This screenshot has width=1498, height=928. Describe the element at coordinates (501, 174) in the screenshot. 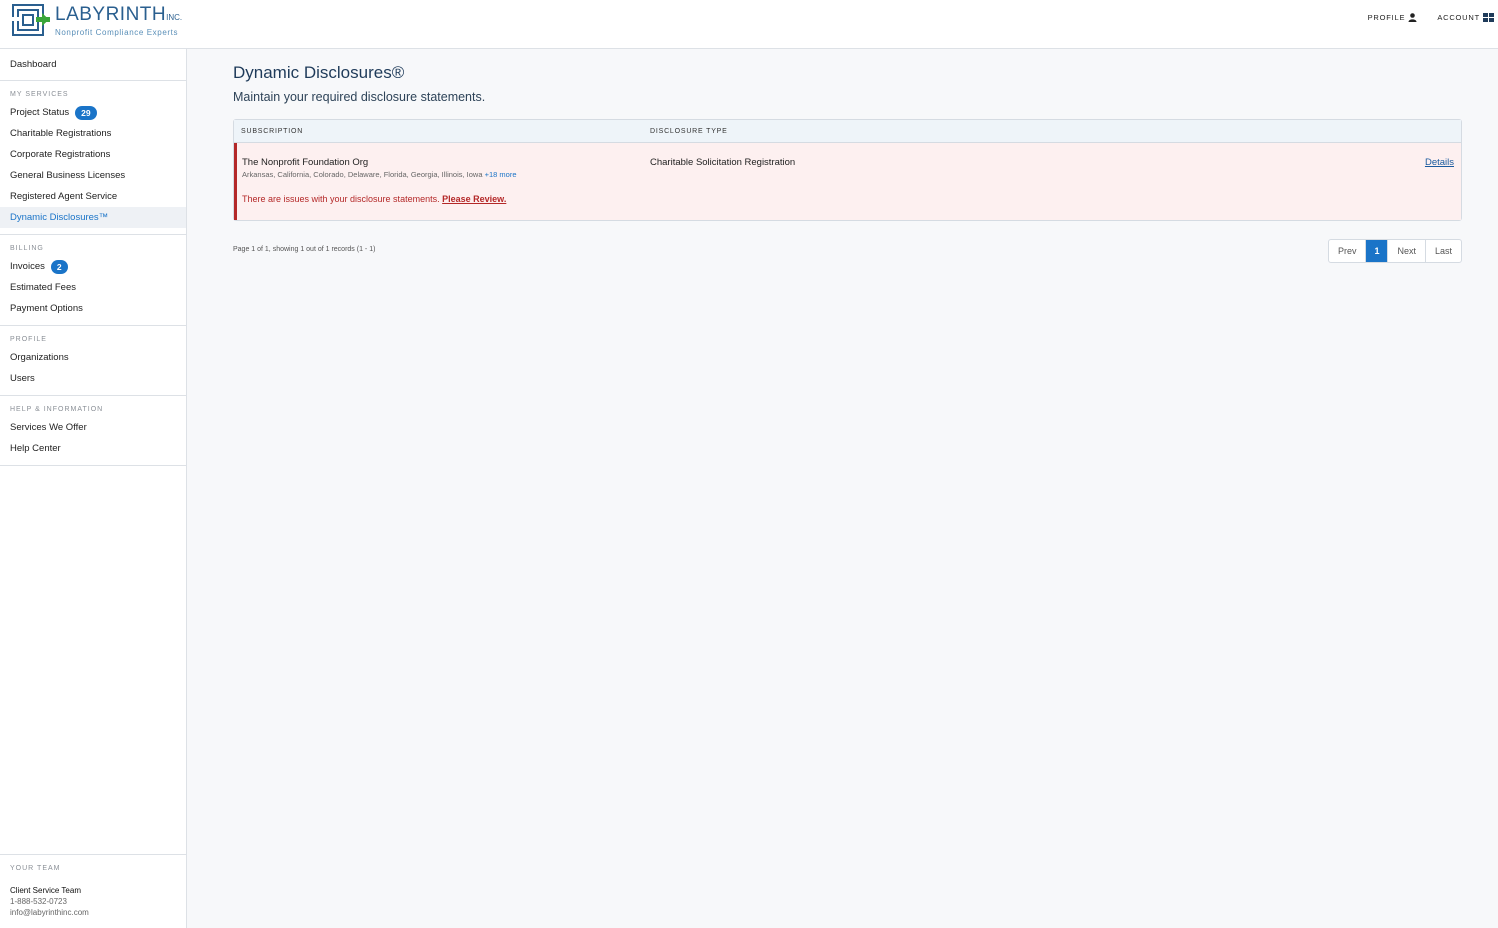

I see `more-states-link: +18 more` at that location.